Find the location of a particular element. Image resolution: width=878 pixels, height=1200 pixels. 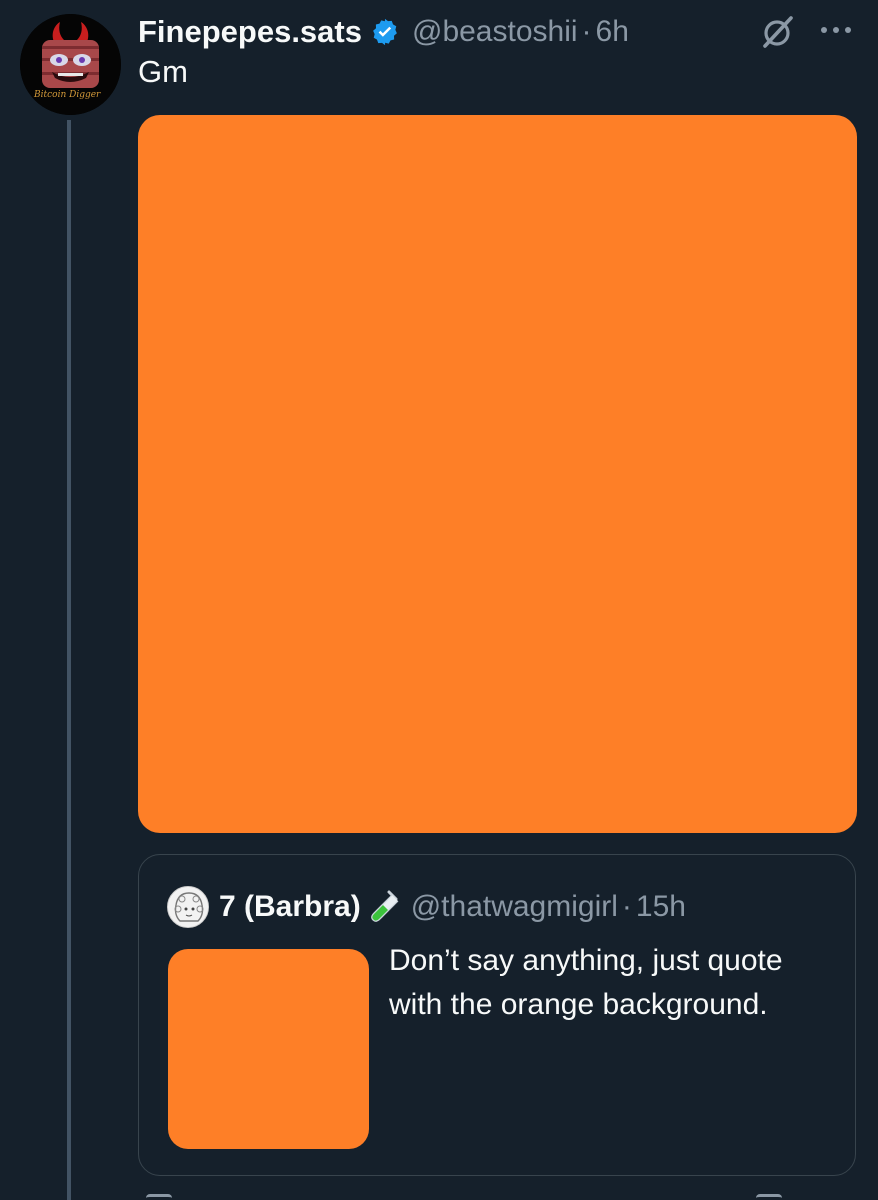

avatar-caption: Bitcoin Digger is located at coordinates (67, 95).